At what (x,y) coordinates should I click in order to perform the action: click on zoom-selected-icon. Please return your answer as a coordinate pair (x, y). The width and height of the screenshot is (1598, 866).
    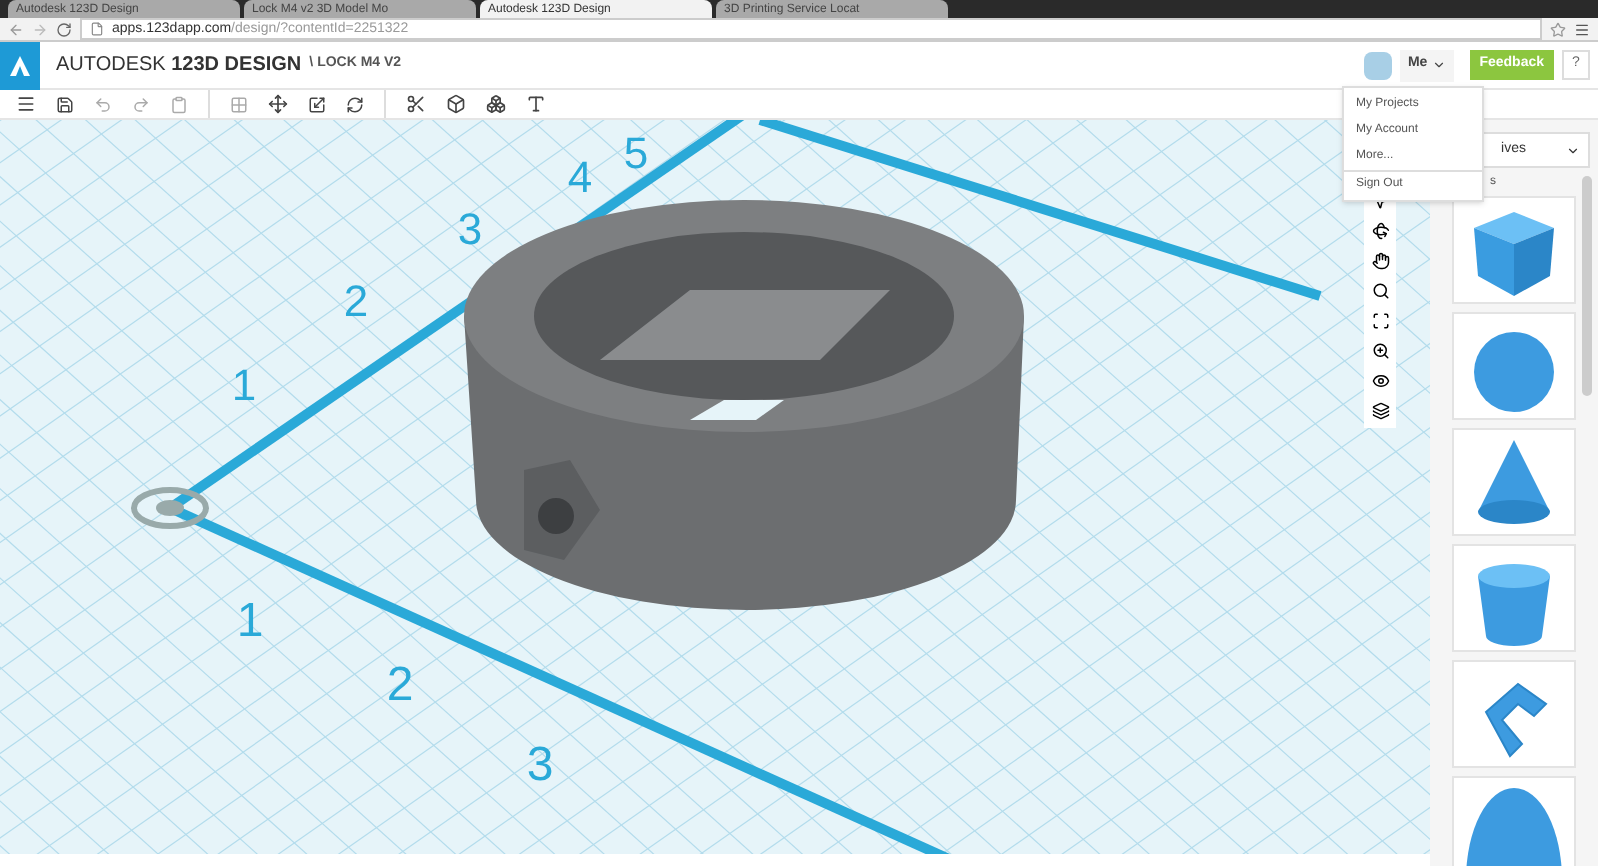
    Looking at the image, I should click on (1380, 351).